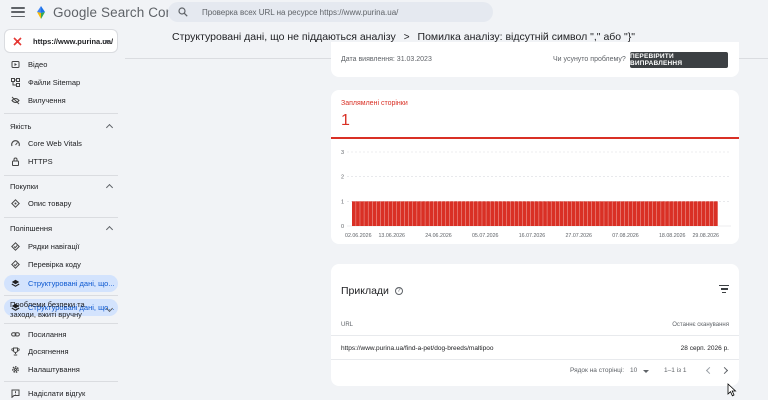 Image resolution: width=768 pixels, height=400 pixels. Describe the element at coordinates (61, 334) in the screenshot. I see `sidebar-item-links: Посилання` at that location.